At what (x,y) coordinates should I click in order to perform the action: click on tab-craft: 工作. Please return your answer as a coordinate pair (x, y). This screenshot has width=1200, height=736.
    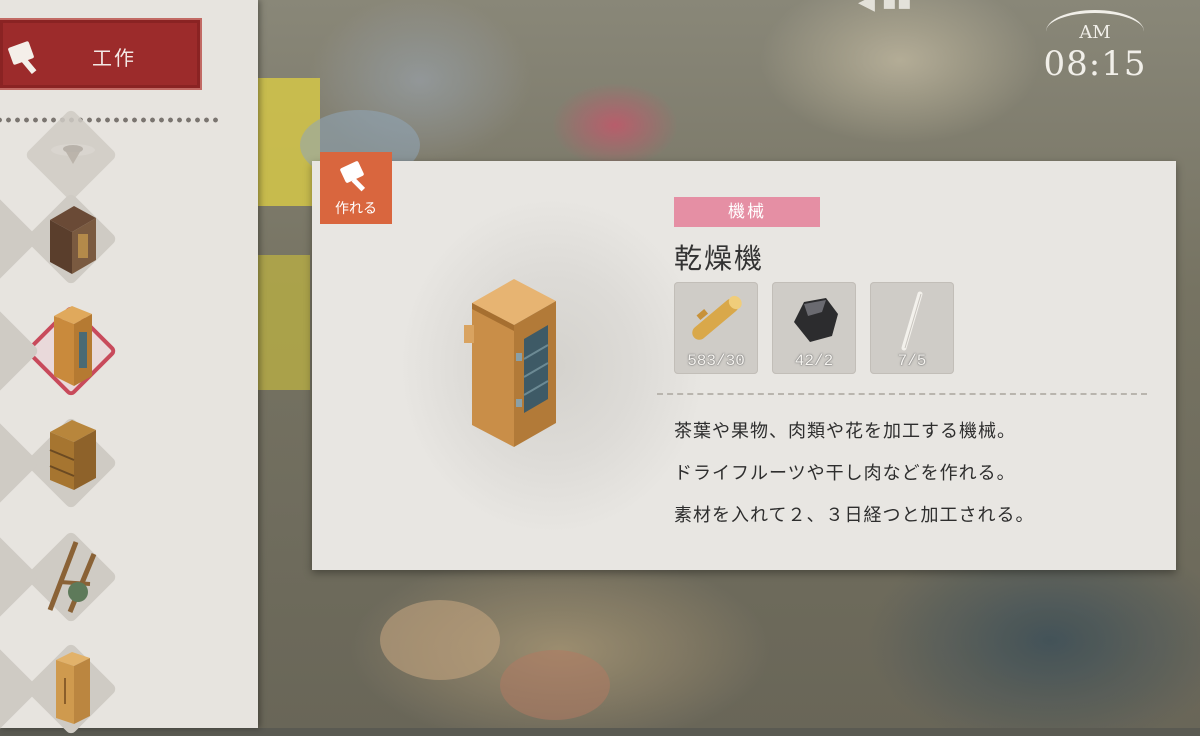
    Looking at the image, I should click on (101, 54).